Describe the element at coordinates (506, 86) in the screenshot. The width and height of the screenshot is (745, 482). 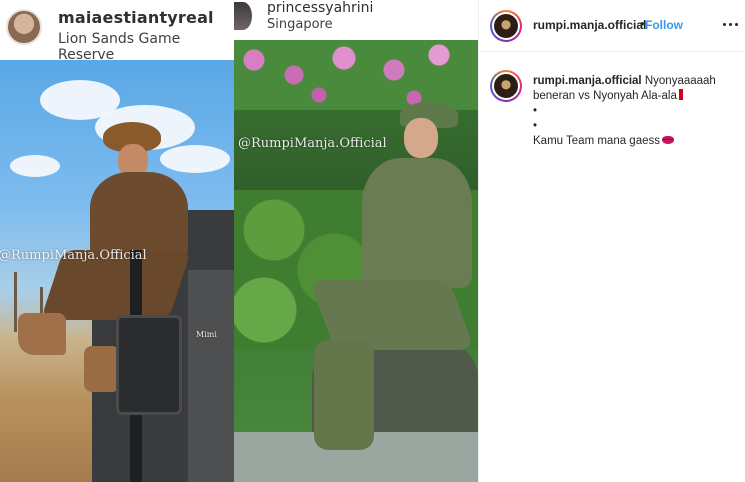
I see `caption-author-avatar` at that location.